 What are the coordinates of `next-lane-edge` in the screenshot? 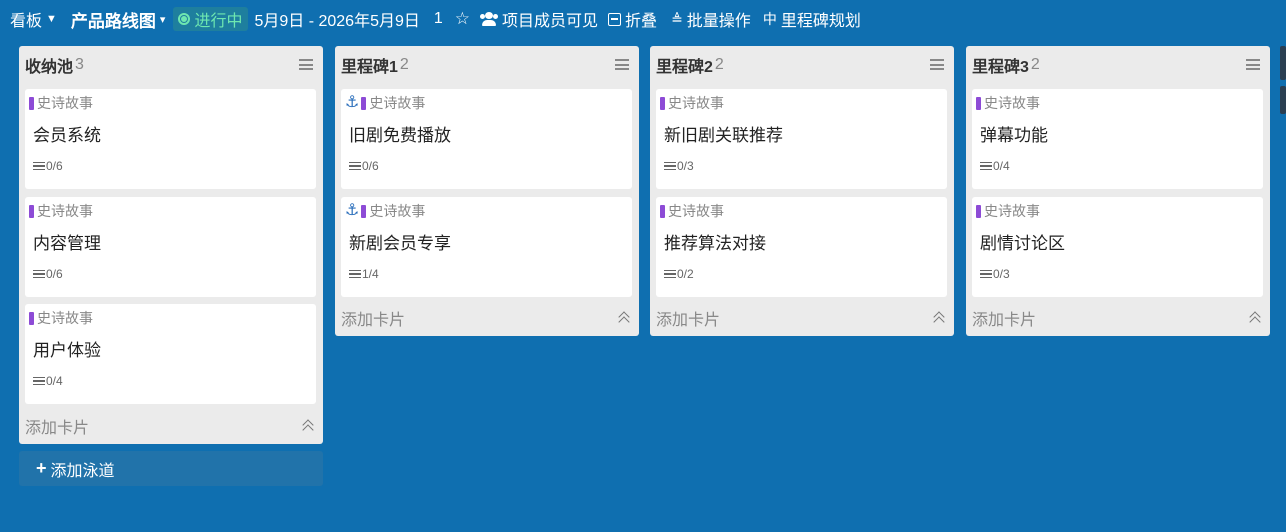 It's located at (1283, 63).